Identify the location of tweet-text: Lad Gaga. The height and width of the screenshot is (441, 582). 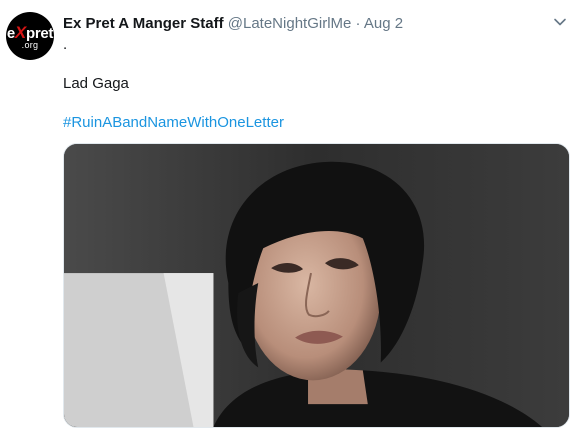
(96, 83).